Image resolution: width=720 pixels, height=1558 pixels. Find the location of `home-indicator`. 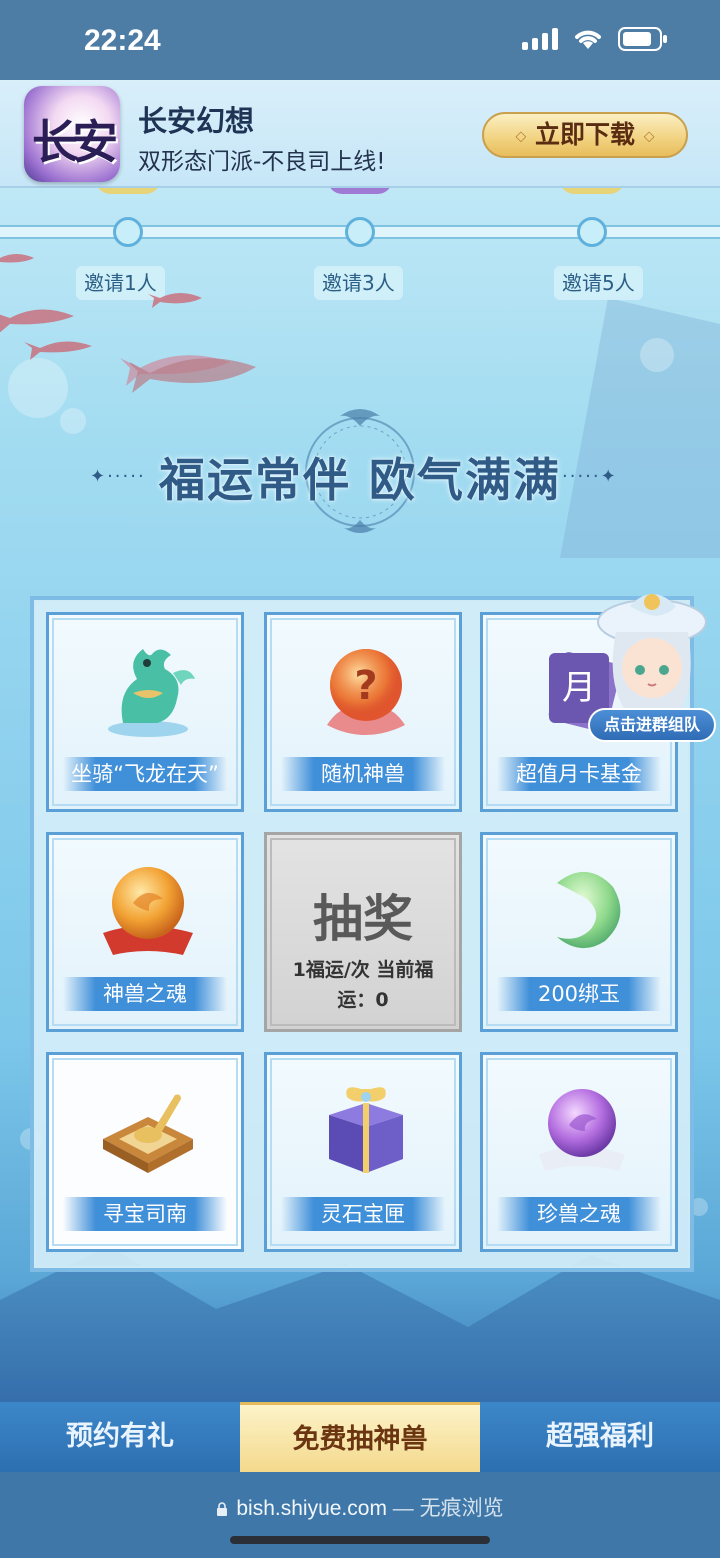

home-indicator is located at coordinates (360, 1540).